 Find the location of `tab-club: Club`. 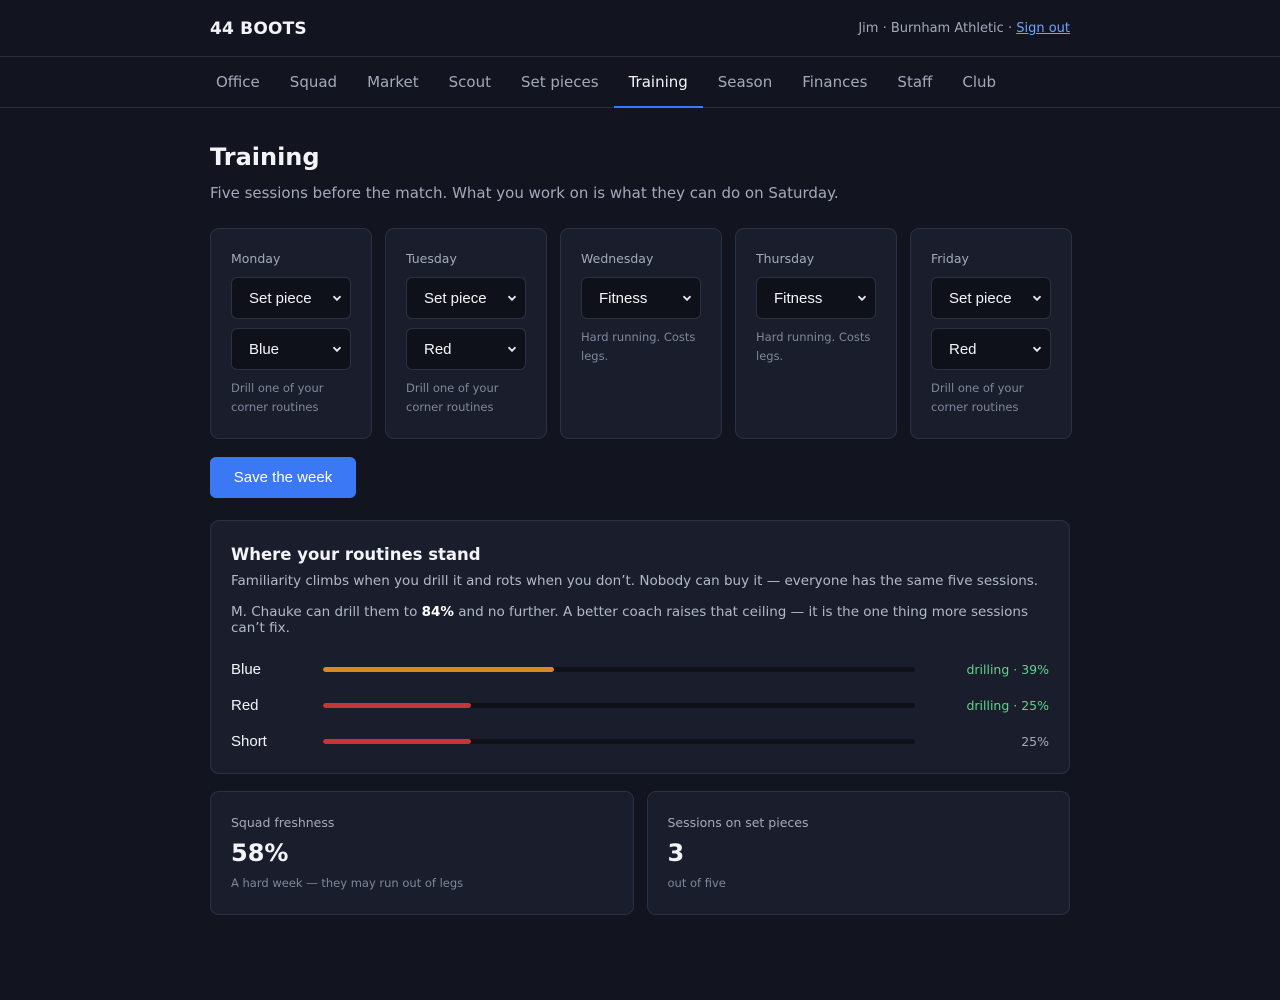

tab-club: Club is located at coordinates (979, 82).